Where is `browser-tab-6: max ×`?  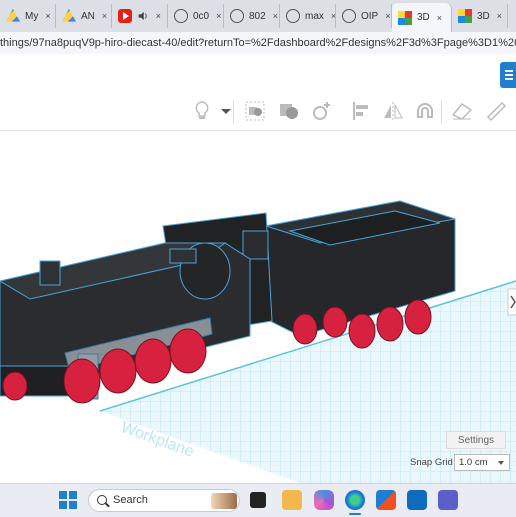
browser-tab-6: max × is located at coordinates (308, 16).